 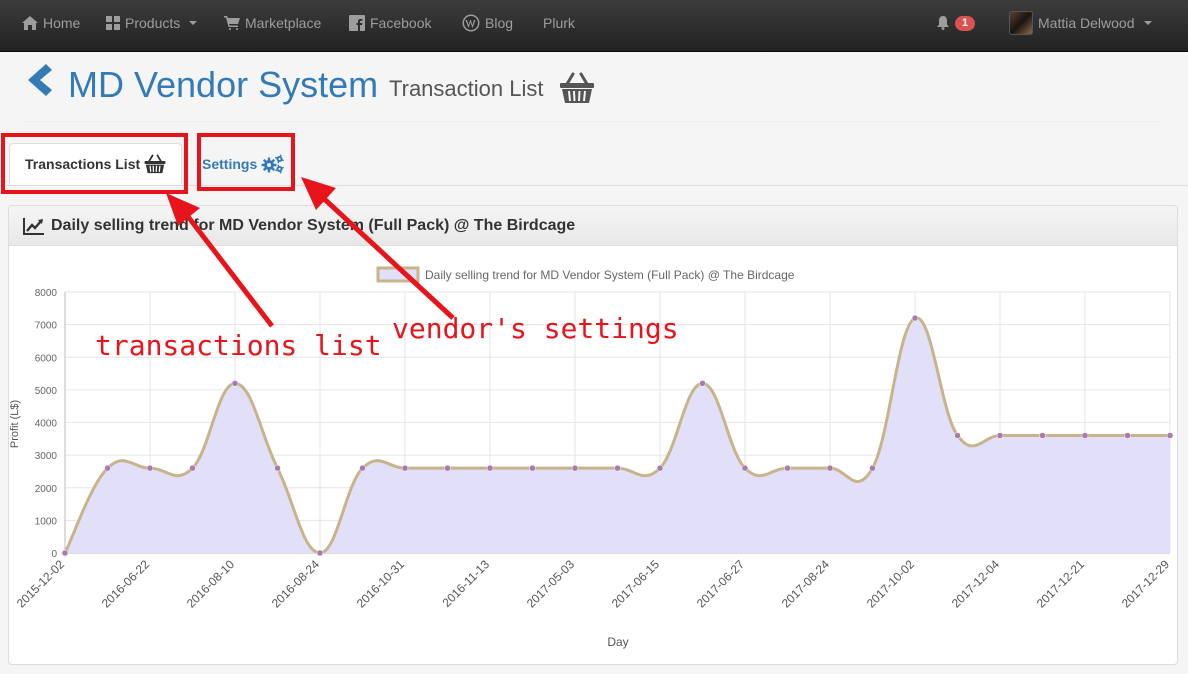 I want to click on x-axis-label: Day, so click(x=617, y=642).